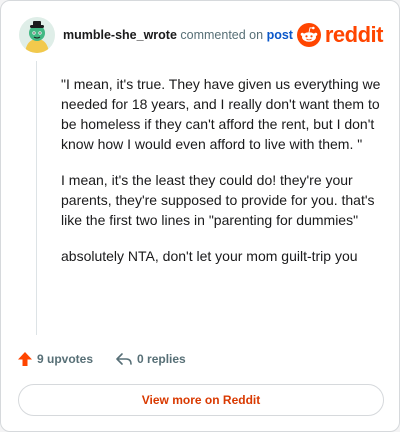 The image size is (400, 432). What do you see at coordinates (308, 35) in the screenshot?
I see `reddit-snoo-icon` at bounding box center [308, 35].